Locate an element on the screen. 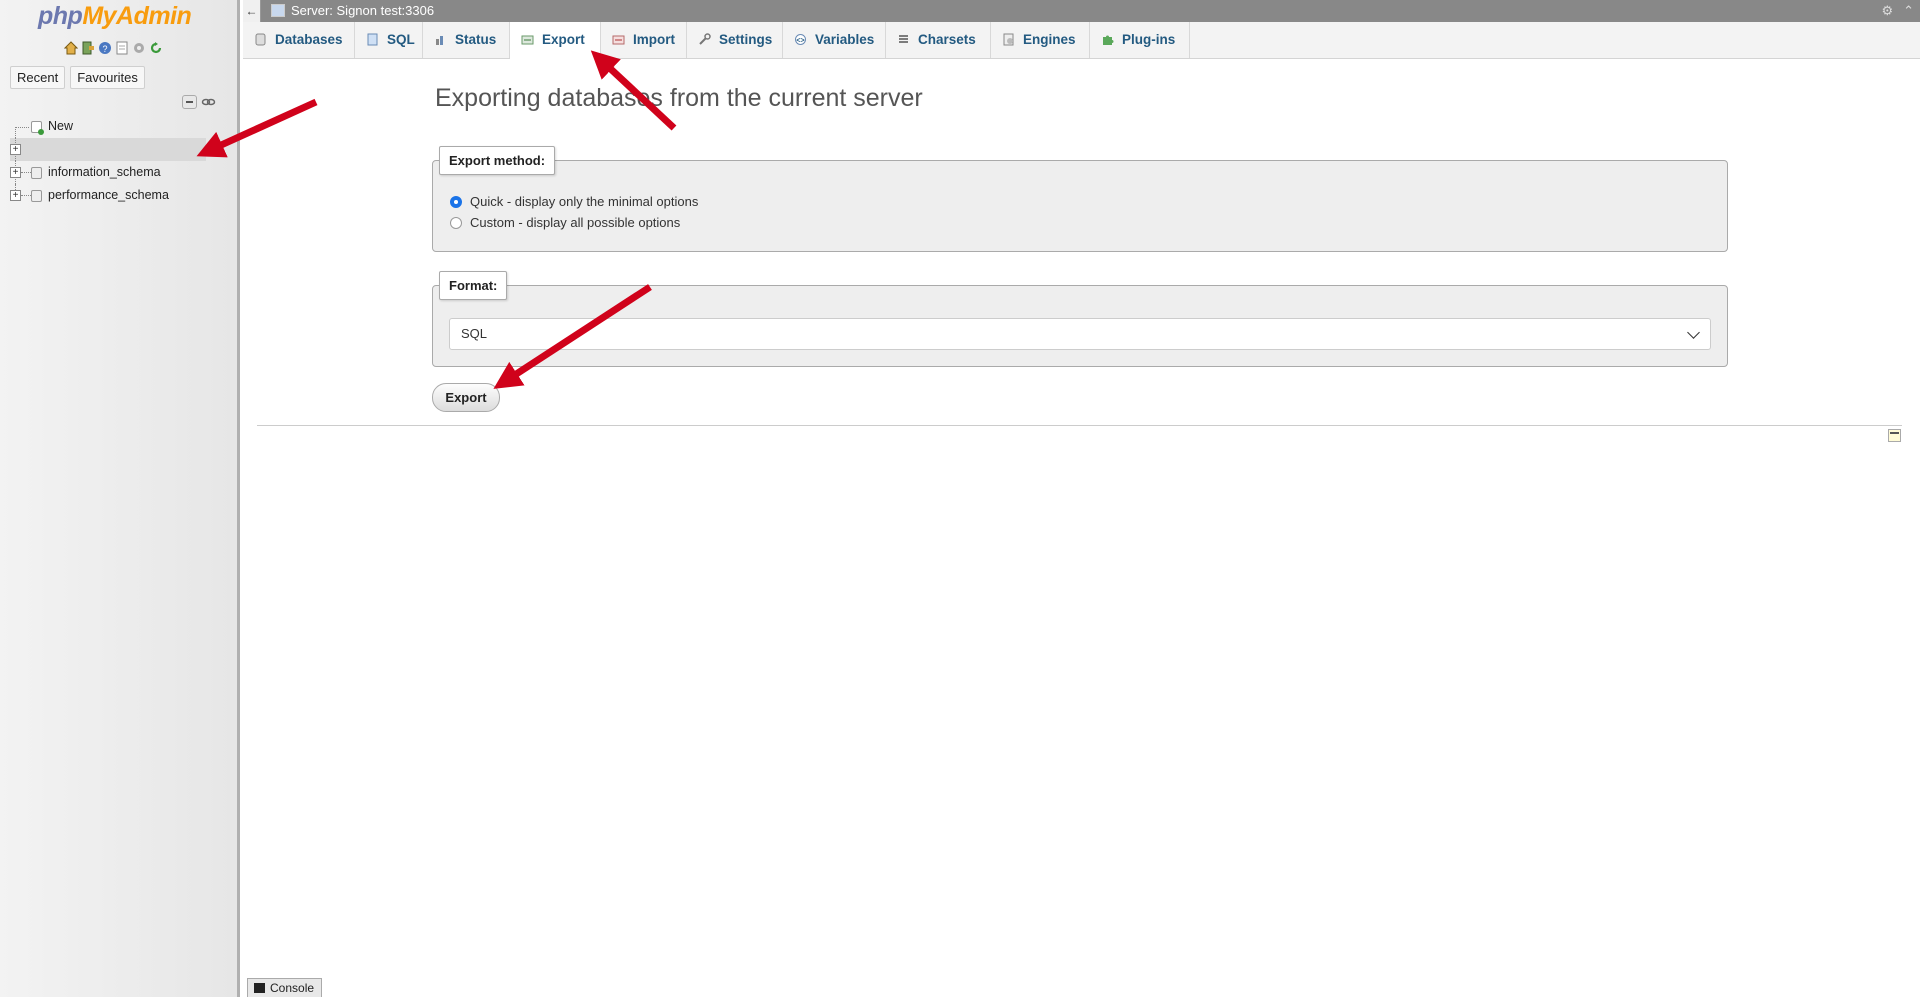 Image resolution: width=1920 pixels, height=997 pixels. console-icon is located at coordinates (259, 988).